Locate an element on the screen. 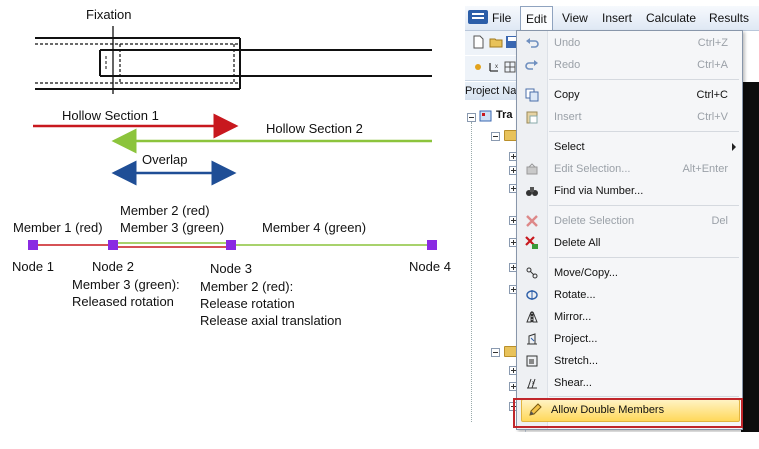  menu-item-insert-shortcut: Ctrl+V is located at coordinates (712, 117).